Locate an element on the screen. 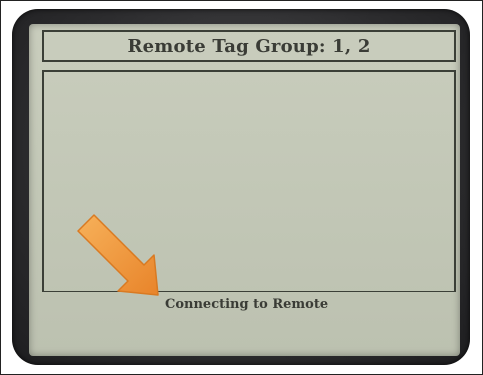  title-bar: Remote Tag Group: 1, 2 is located at coordinates (249, 46).